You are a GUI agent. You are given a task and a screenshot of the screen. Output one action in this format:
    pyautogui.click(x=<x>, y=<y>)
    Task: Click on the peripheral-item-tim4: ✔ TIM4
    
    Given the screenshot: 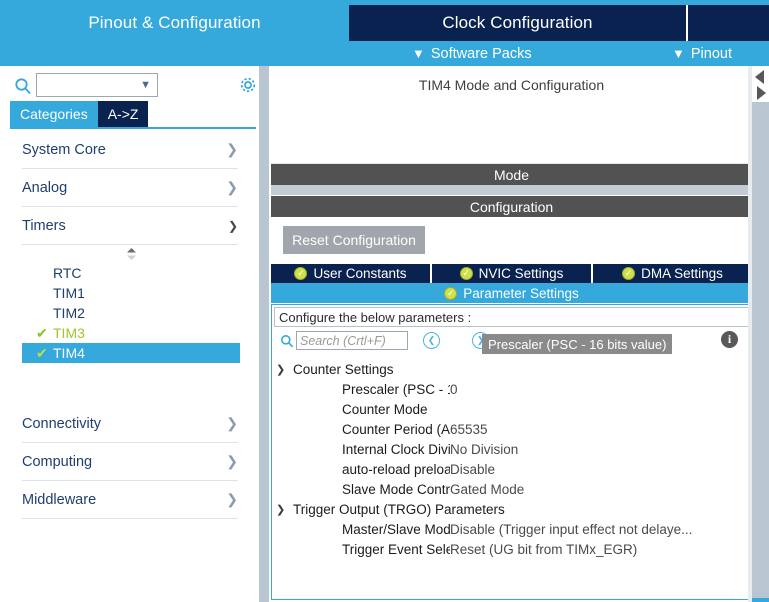 What is the action you would take?
    pyautogui.click(x=131, y=353)
    